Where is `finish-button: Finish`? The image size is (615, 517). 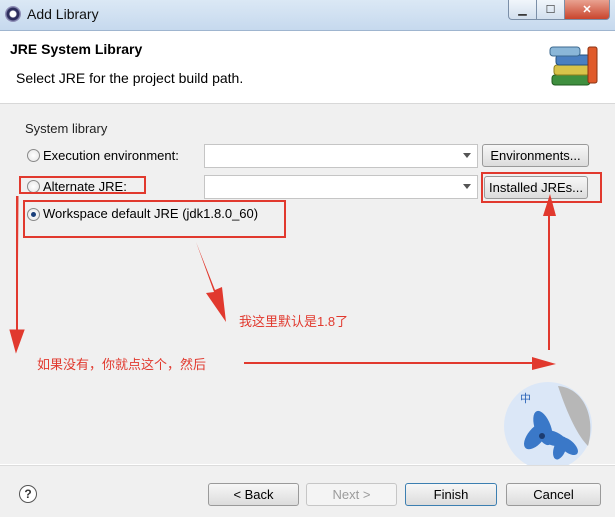 finish-button: Finish is located at coordinates (451, 494).